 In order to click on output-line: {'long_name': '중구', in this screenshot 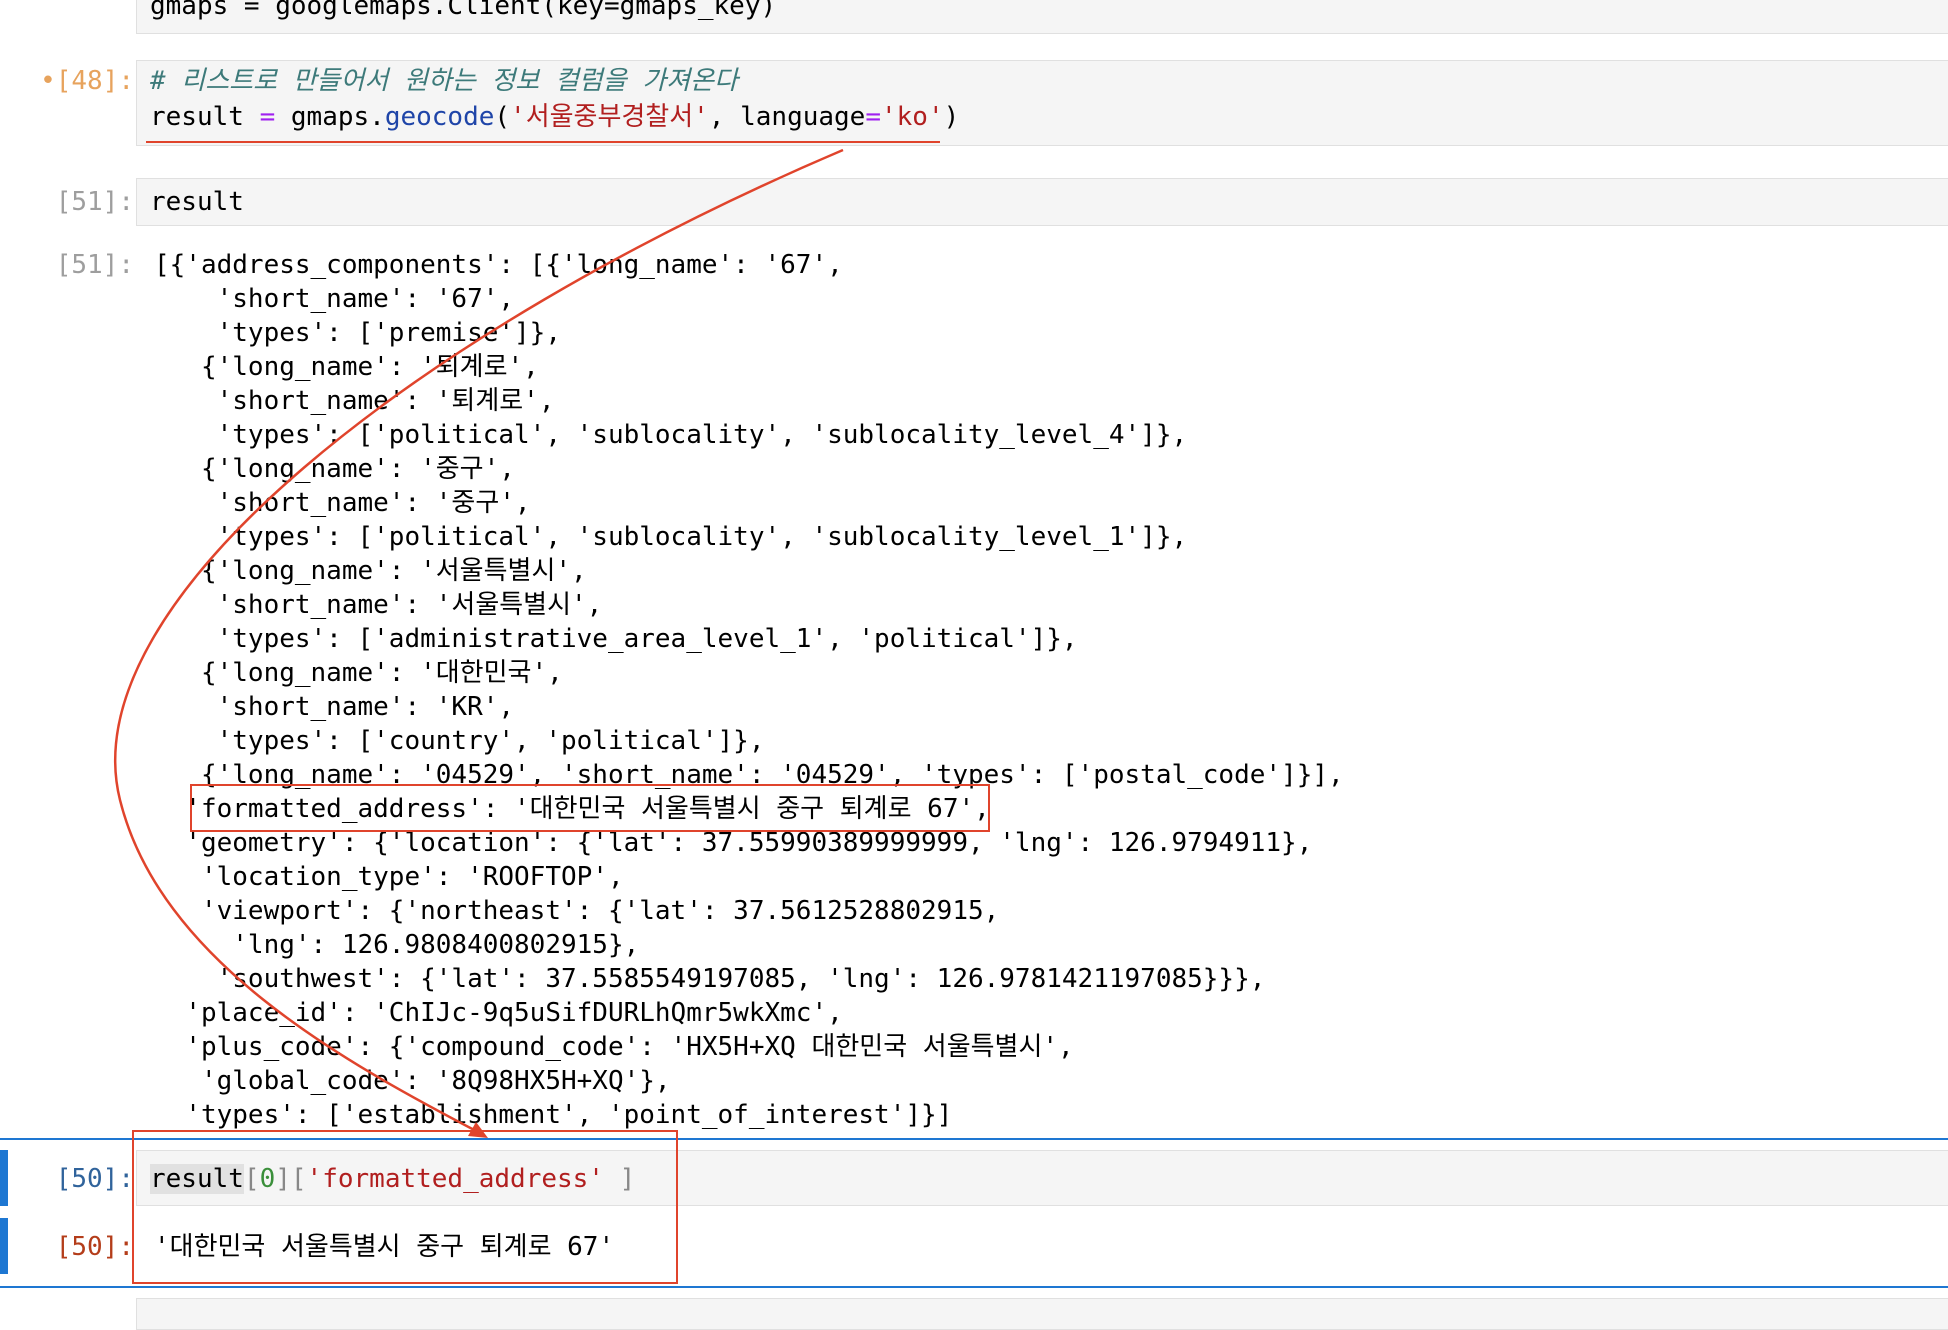, I will do `click(334, 469)`.